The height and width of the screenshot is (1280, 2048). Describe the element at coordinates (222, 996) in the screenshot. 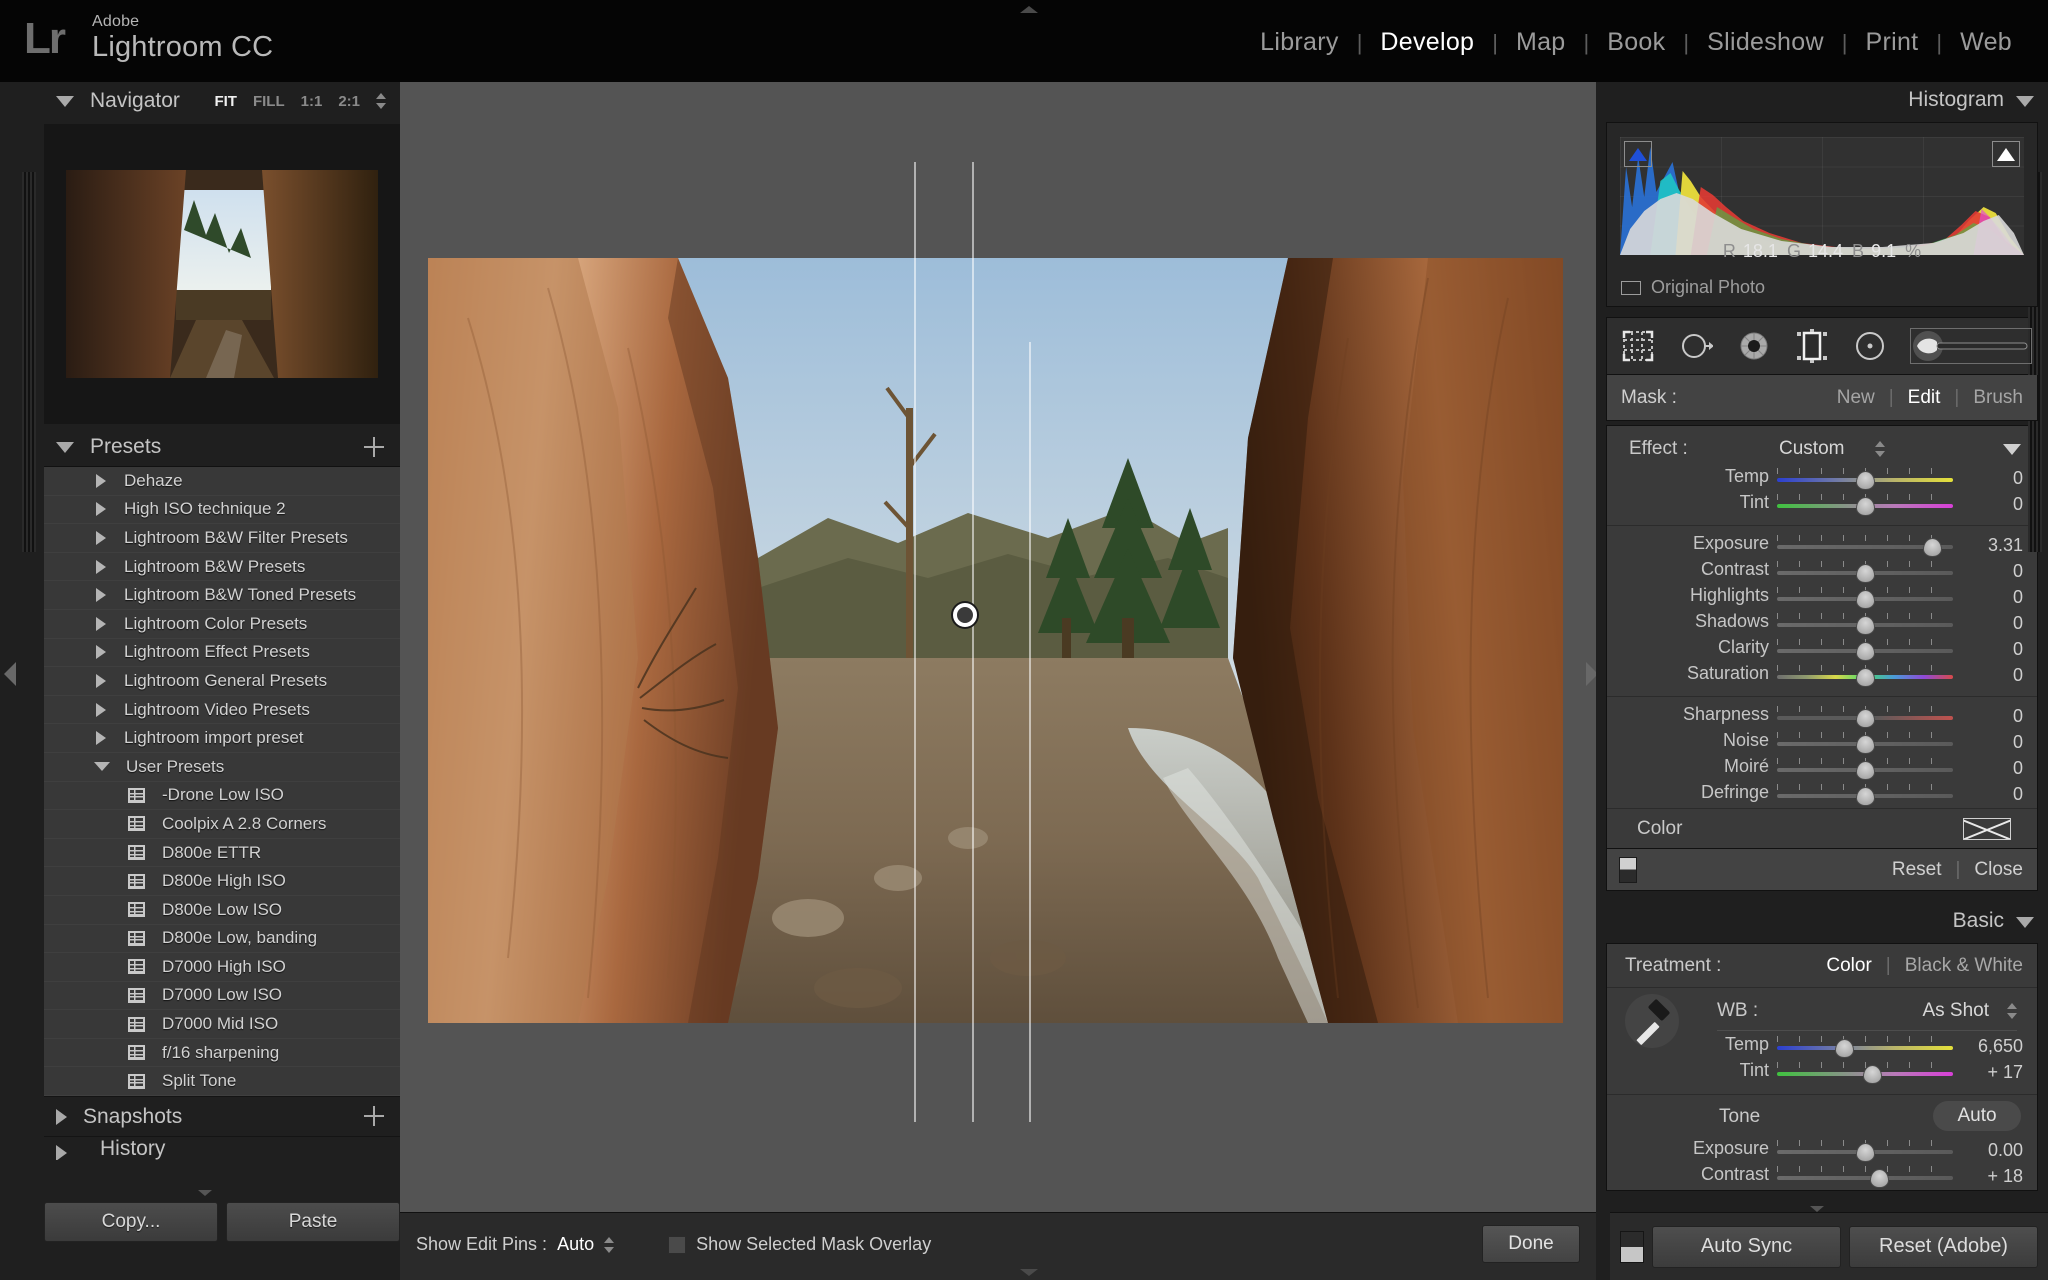

I see `preset-item: D7000 Low ISO` at that location.